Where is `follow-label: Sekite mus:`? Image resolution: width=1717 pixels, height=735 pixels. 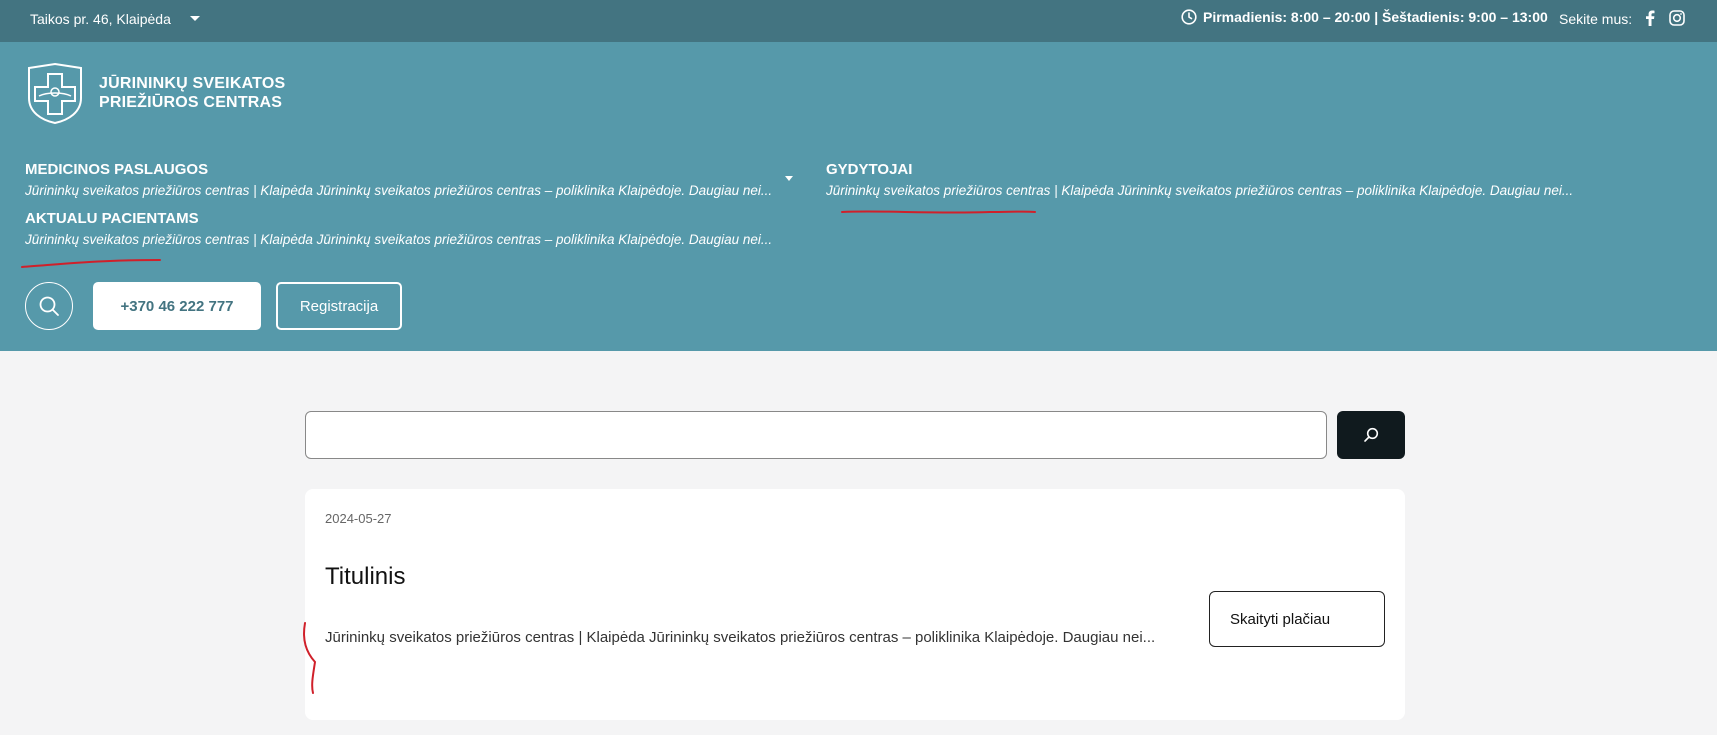
follow-label: Sekite mus: is located at coordinates (1596, 19).